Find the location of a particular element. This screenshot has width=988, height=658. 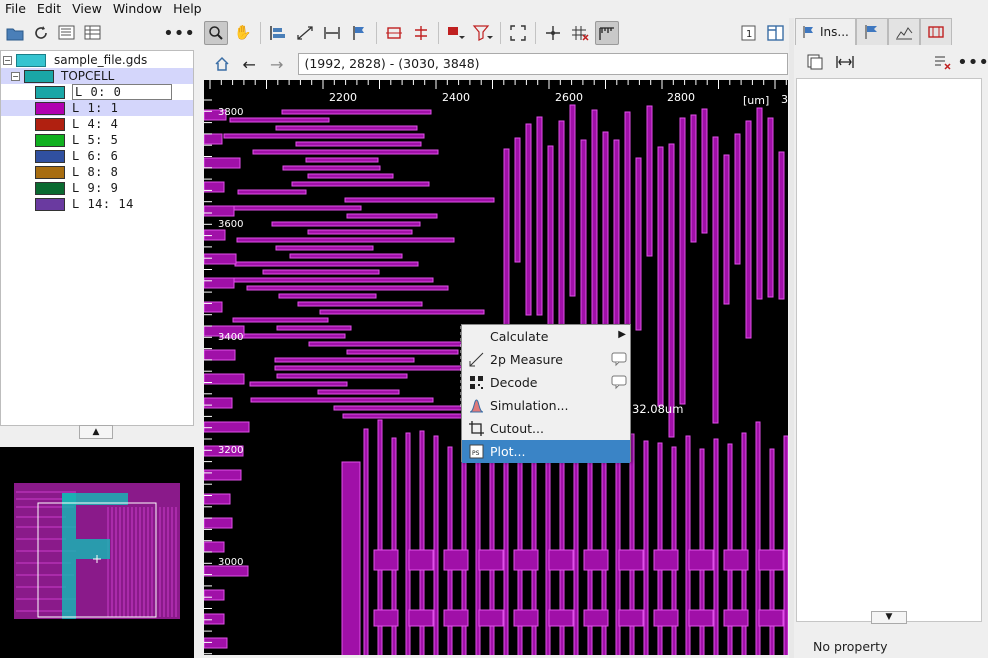

layer-row: L 4: 4 is located at coordinates (97, 124).